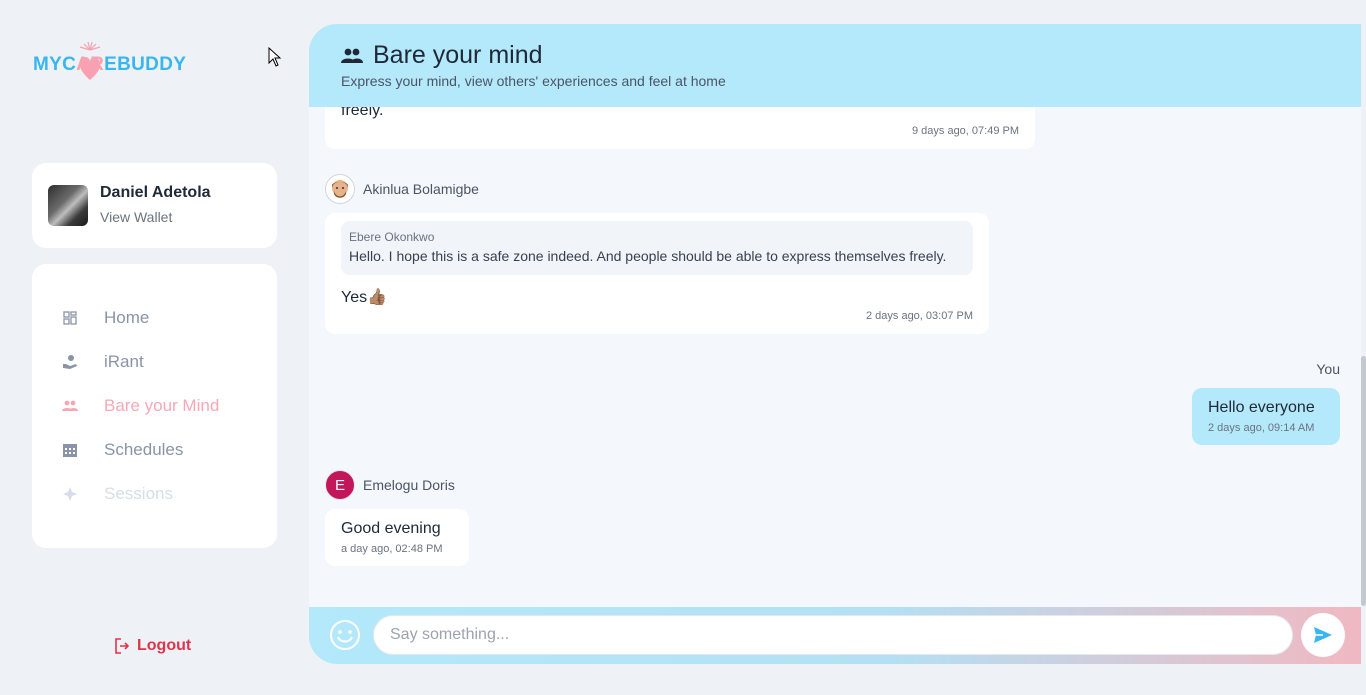 The image size is (1366, 695). What do you see at coordinates (275, 57) in the screenshot?
I see `mouse-cursor-icon` at bounding box center [275, 57].